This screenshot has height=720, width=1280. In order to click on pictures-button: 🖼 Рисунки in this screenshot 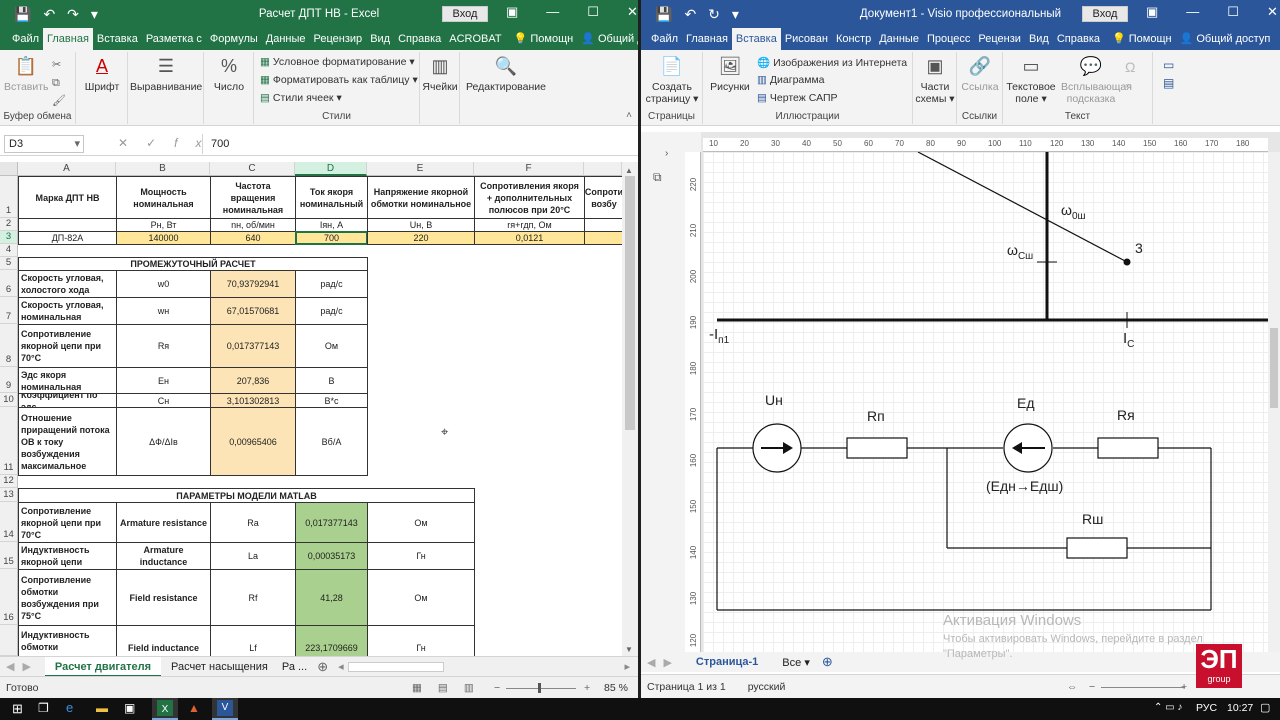, I will do `click(730, 73)`.